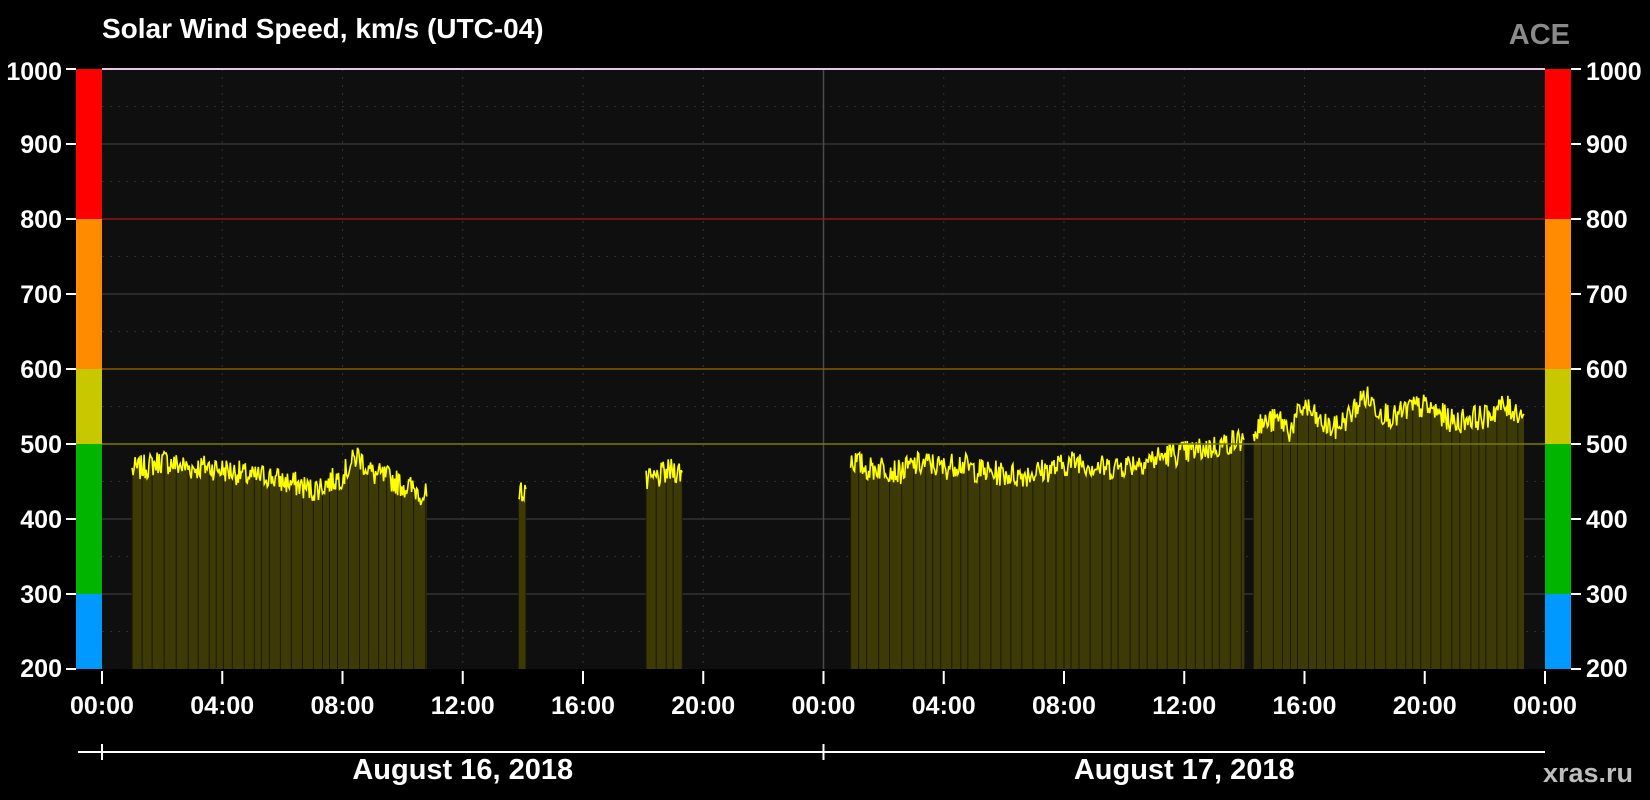 This screenshot has width=1650, height=800. What do you see at coordinates (41, 145) in the screenshot?
I see `y-tick-label-left: 900` at bounding box center [41, 145].